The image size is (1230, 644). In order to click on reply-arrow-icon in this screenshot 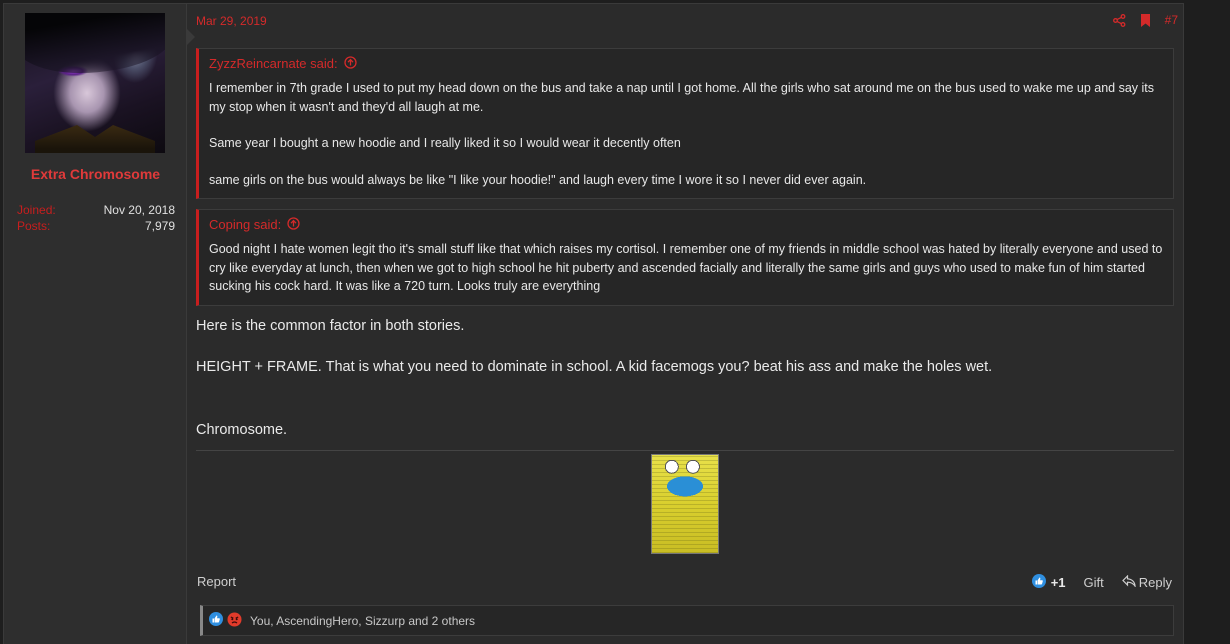, I will do `click(1128, 582)`.